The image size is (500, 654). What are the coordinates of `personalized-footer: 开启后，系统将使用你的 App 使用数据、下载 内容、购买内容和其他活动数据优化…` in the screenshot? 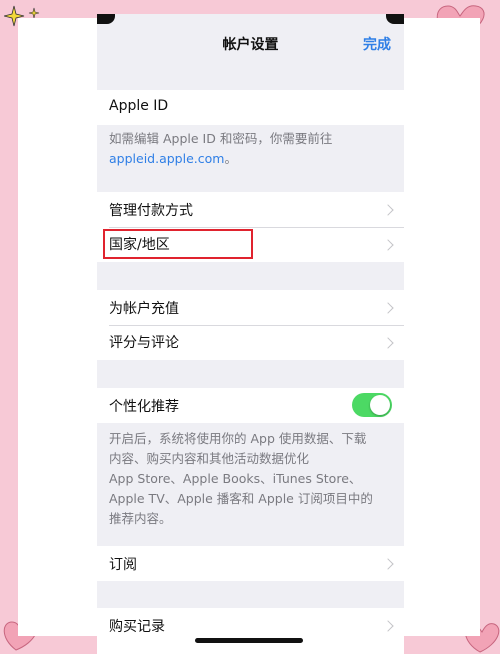 It's located at (251, 479).